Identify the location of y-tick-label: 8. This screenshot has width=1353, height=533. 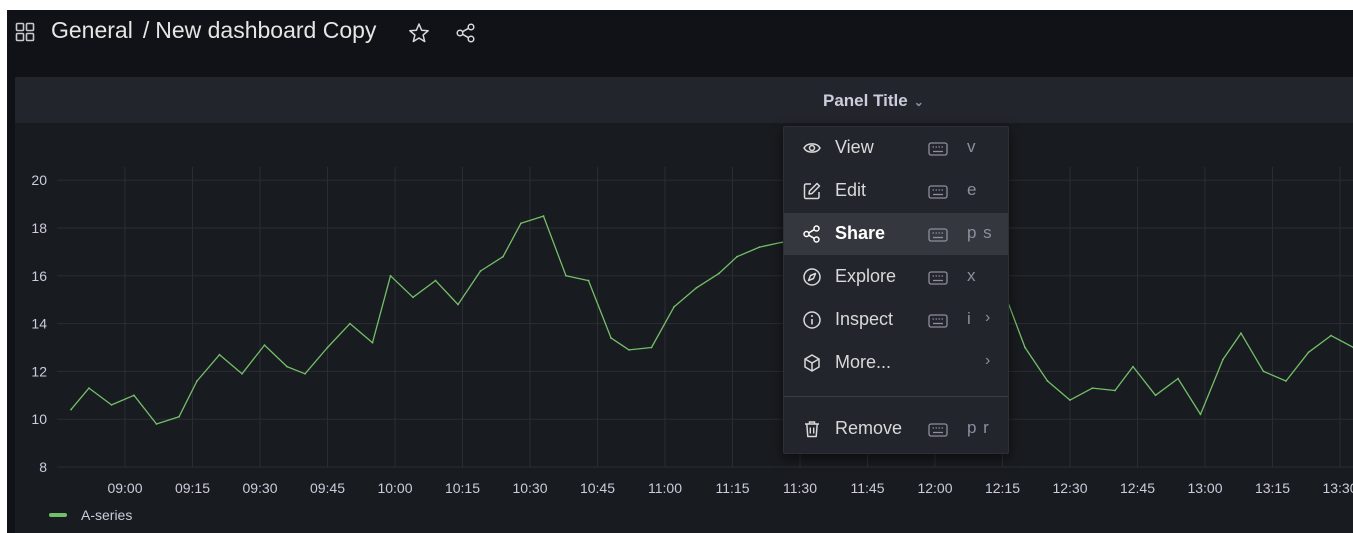
(43, 467).